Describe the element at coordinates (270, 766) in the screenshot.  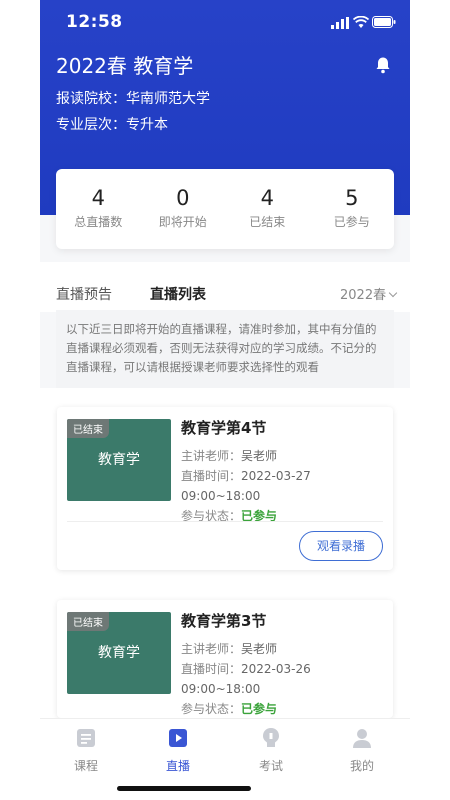
I see `nav-label: 考试` at that location.